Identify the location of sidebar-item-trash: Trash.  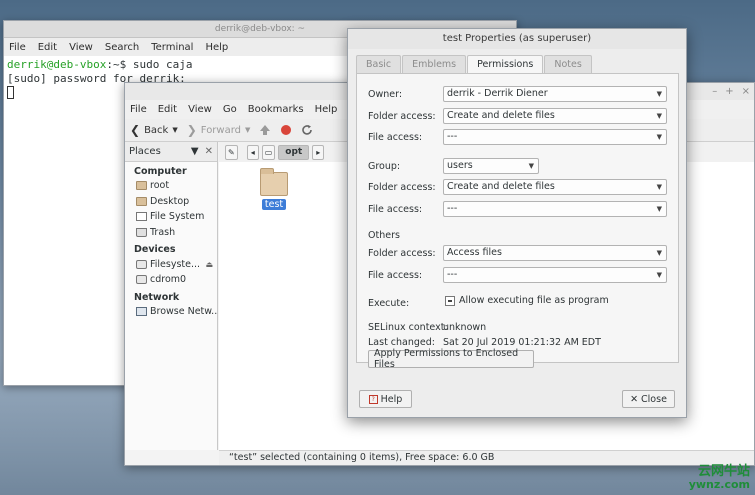
(171, 233).